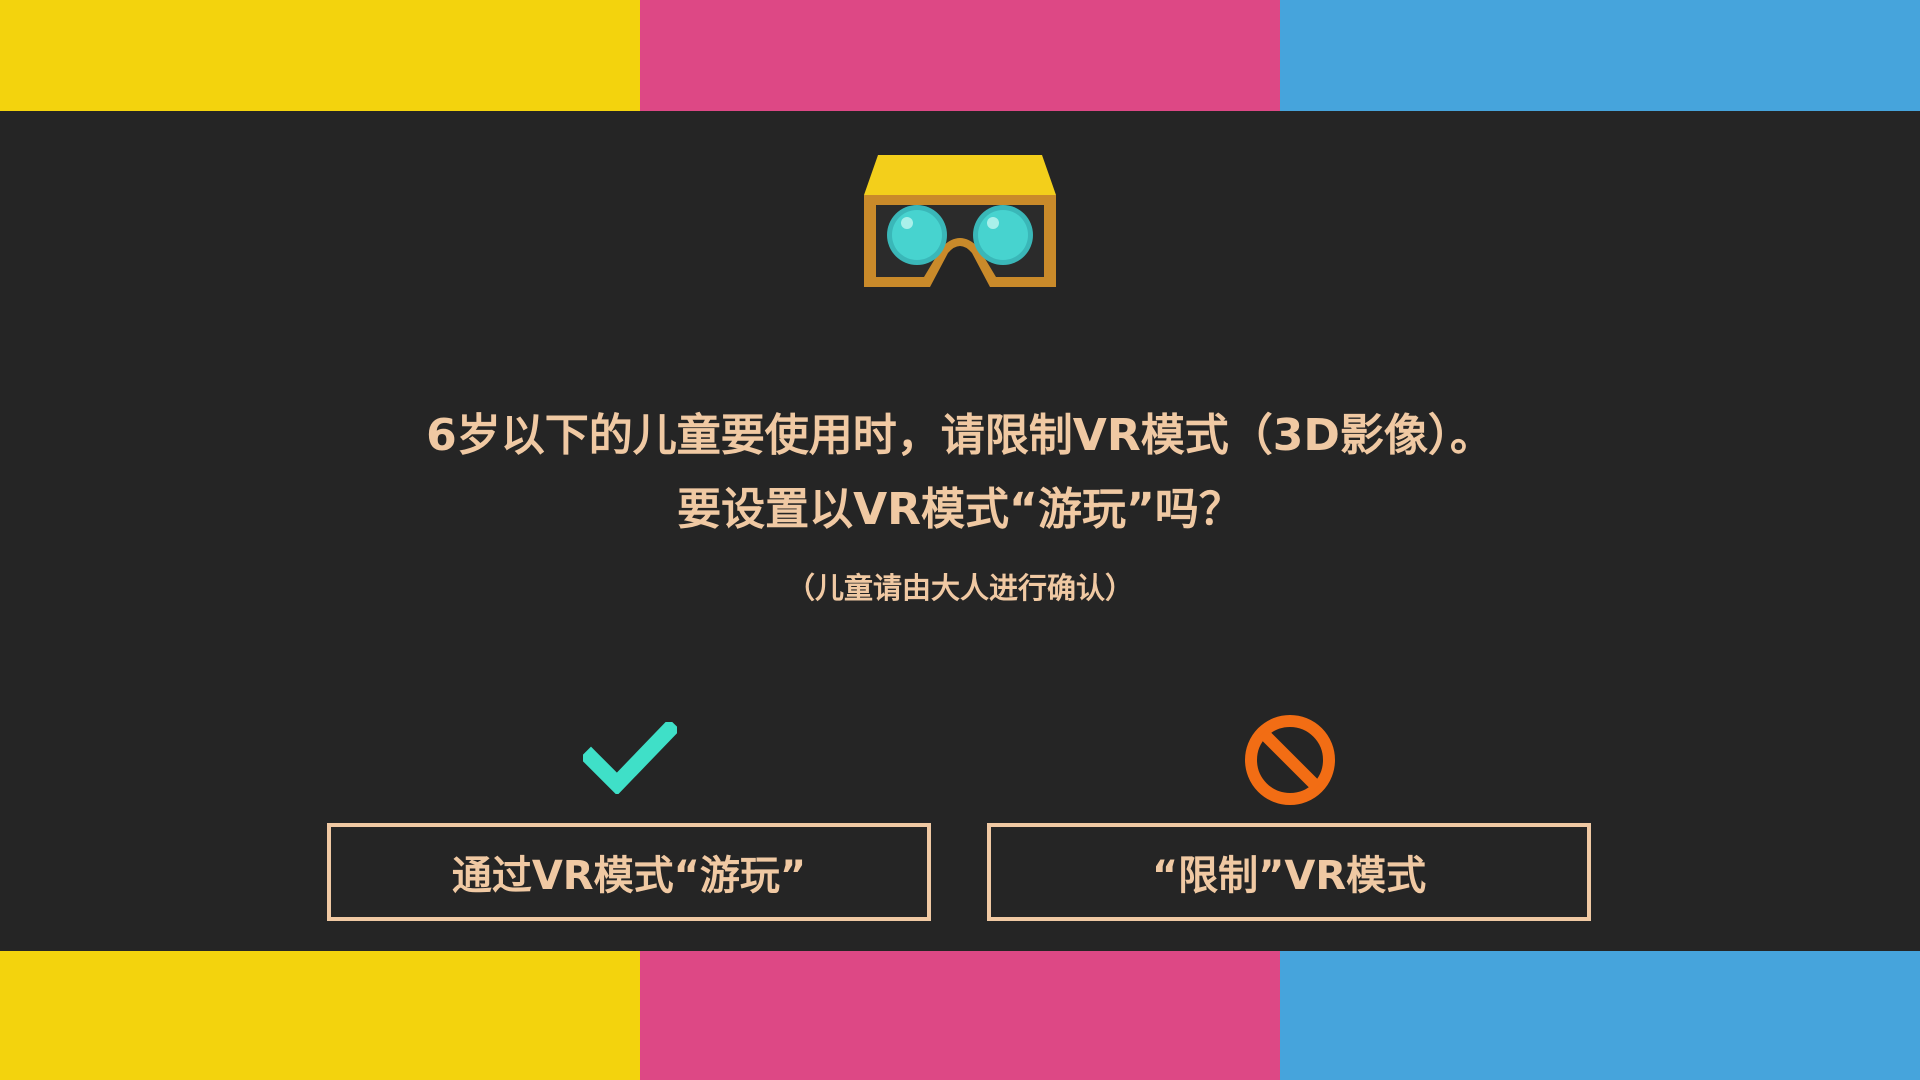 The width and height of the screenshot is (1920, 1080). I want to click on bottom-color-stripe, so click(960, 1015).